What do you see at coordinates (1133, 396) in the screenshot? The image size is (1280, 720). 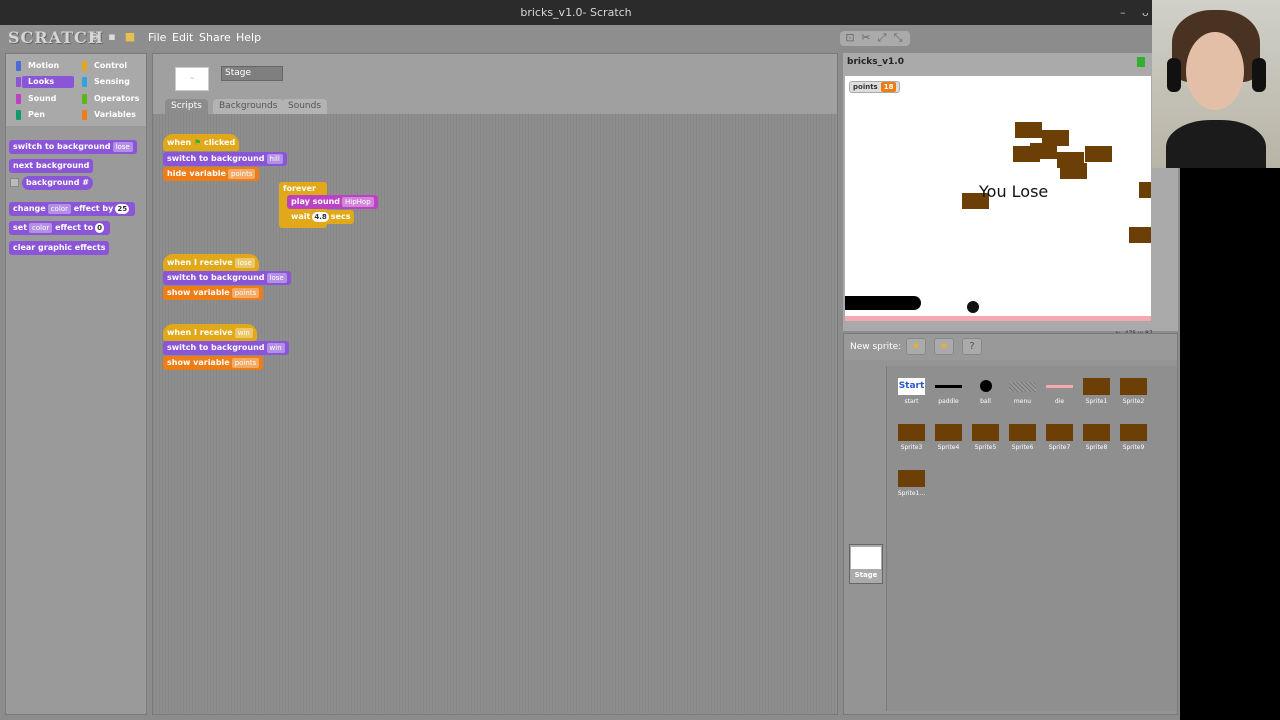 I see `sprite-sprite2: Sprite2` at bounding box center [1133, 396].